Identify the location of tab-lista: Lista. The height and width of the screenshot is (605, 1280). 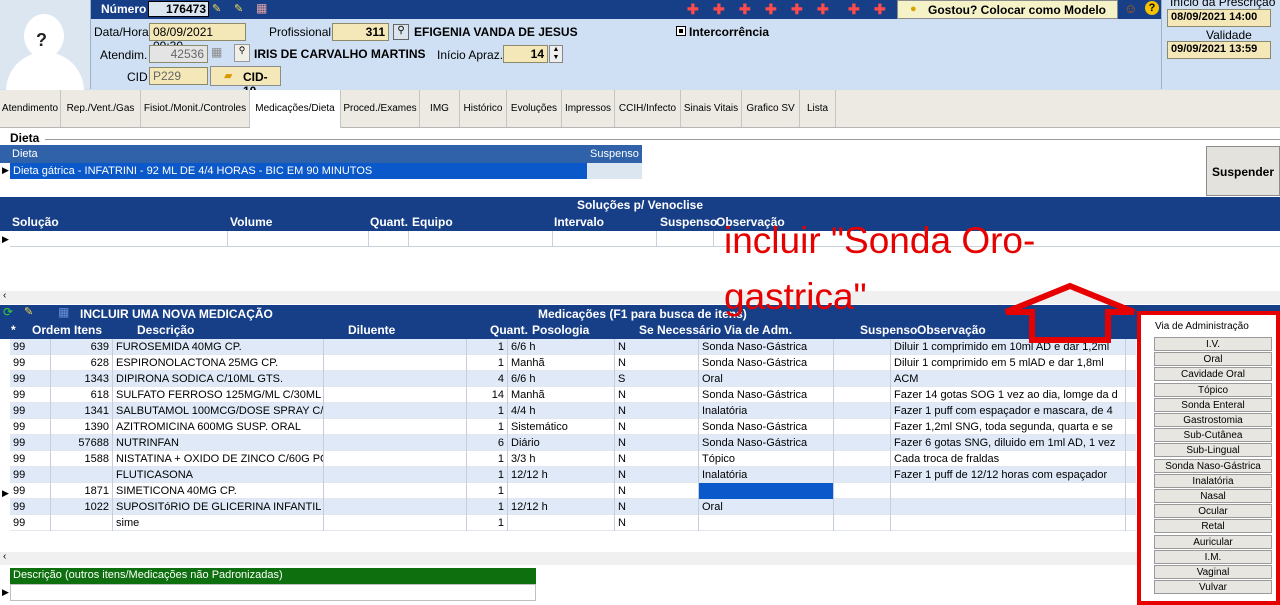
(818, 108).